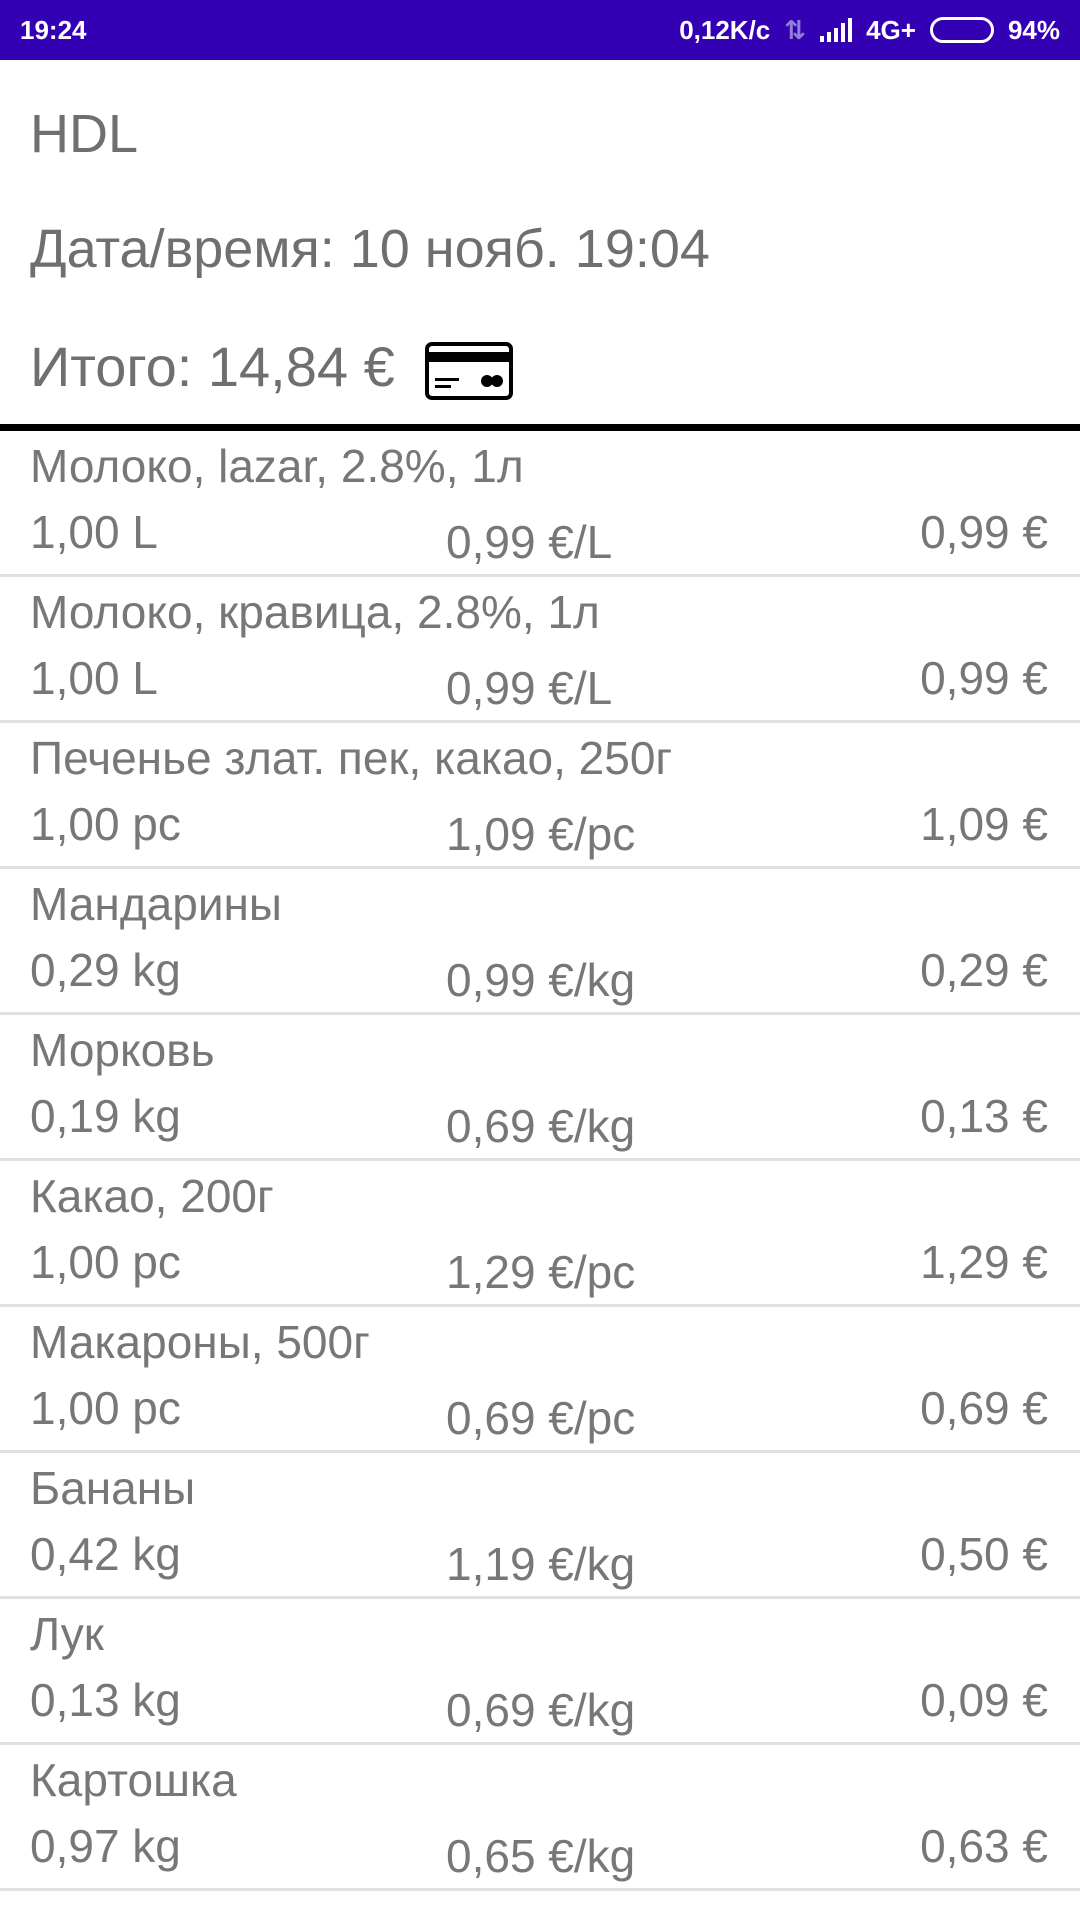  I want to click on item-quantity: 0,19 kg, so click(105, 1116).